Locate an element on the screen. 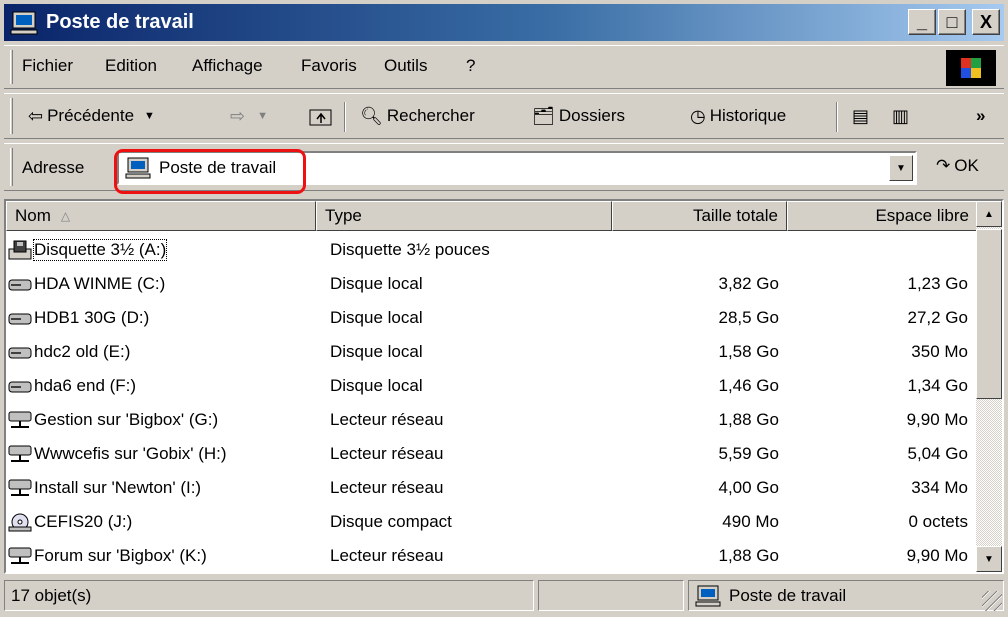  status-location: Poste de travail is located at coordinates (788, 595).